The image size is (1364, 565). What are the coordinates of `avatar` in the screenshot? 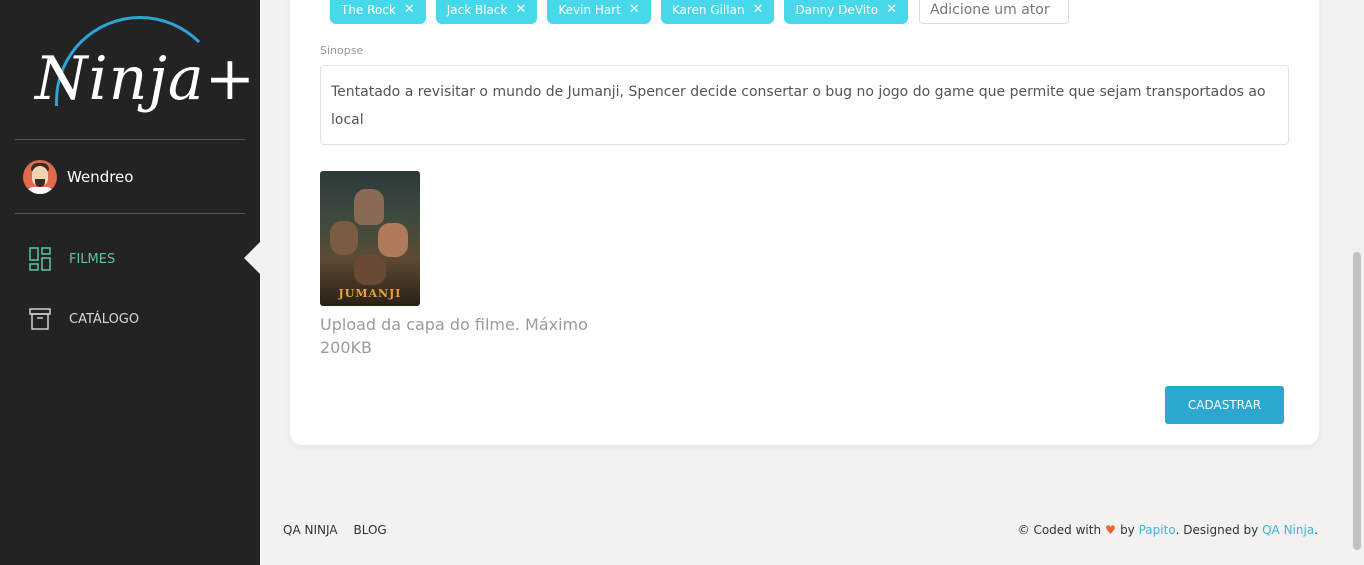 It's located at (40, 177).